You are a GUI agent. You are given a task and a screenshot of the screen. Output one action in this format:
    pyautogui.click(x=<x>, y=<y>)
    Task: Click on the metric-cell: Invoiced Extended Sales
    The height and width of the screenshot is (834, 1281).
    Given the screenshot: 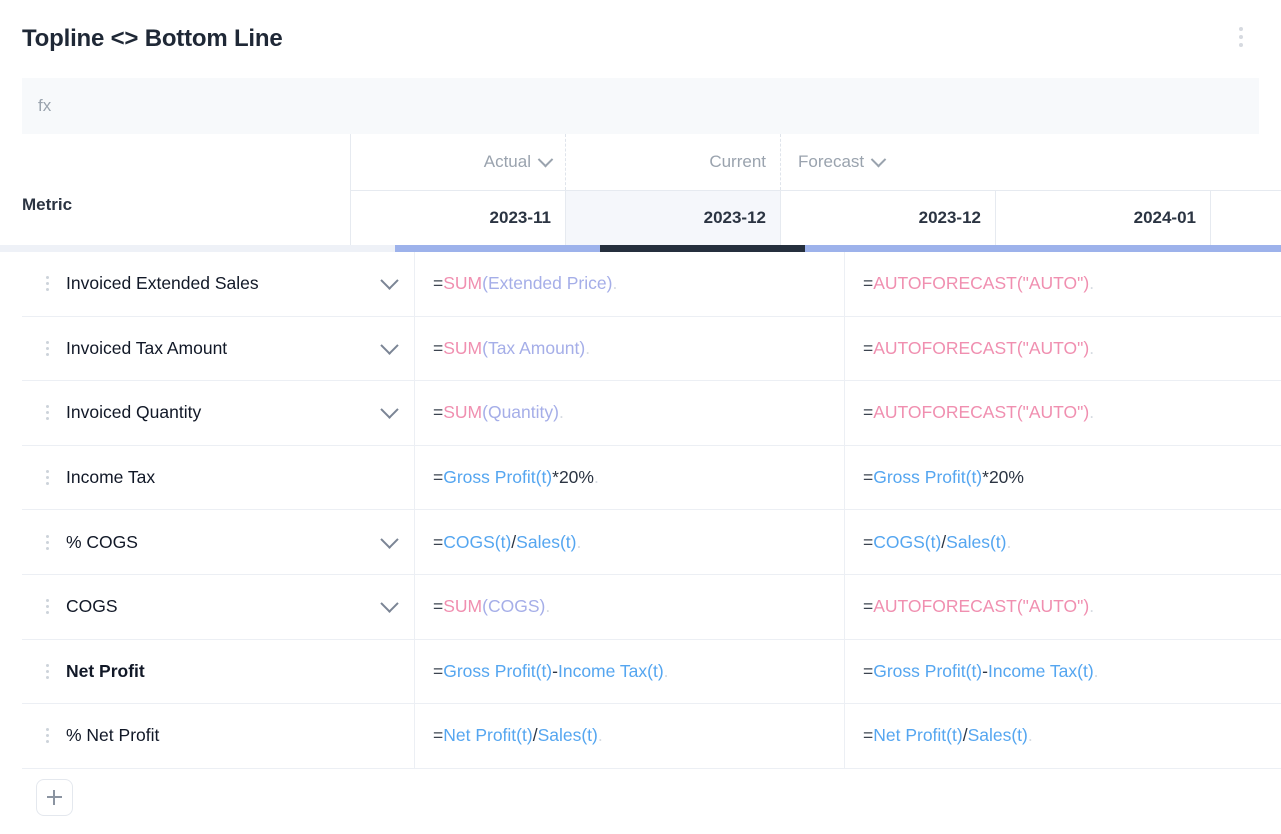 What is the action you would take?
    pyautogui.click(x=218, y=284)
    